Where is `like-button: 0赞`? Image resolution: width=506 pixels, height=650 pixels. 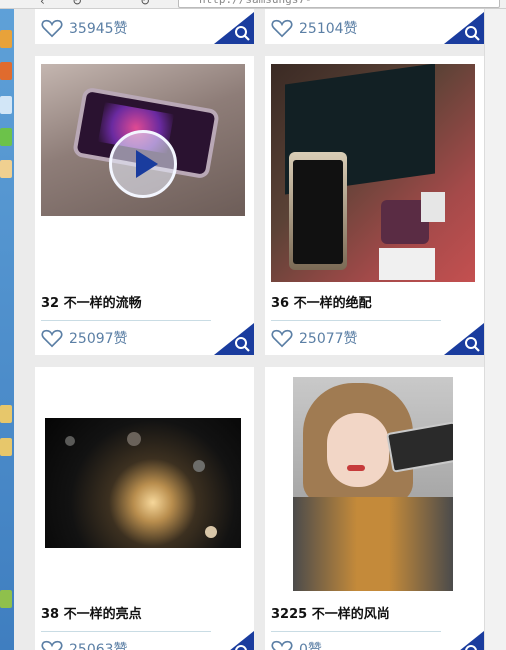
like-button: 0赞 is located at coordinates (296, 643).